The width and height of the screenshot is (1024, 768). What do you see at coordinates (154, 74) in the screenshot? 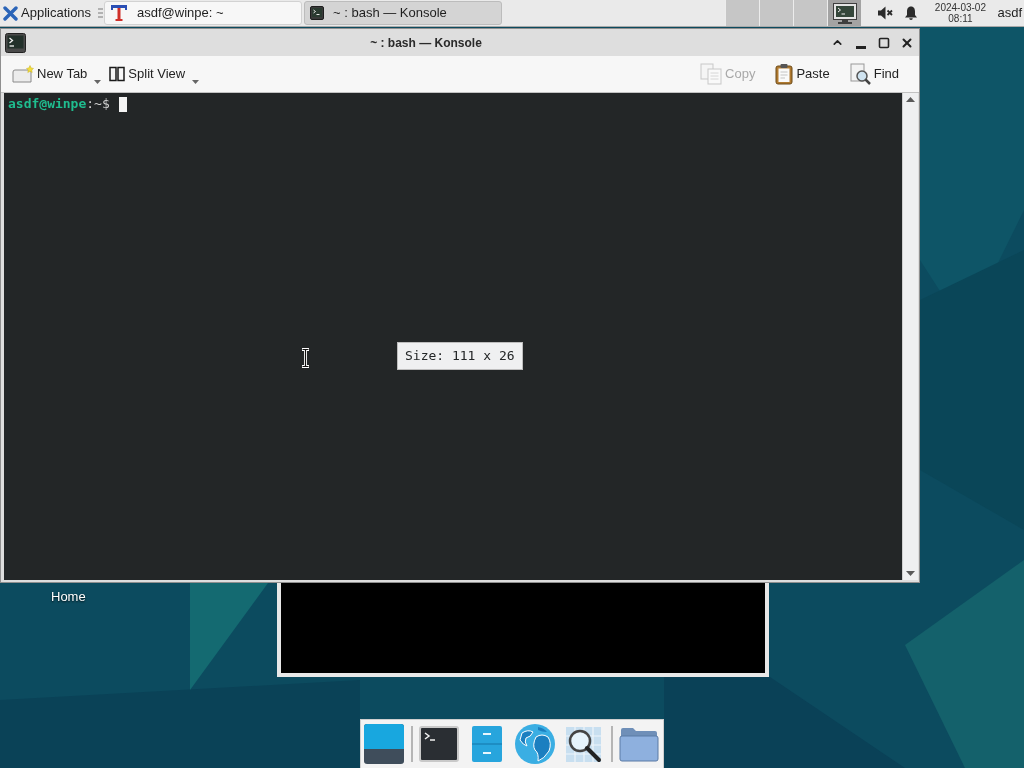
I see `toolbar-button: Split View` at bounding box center [154, 74].